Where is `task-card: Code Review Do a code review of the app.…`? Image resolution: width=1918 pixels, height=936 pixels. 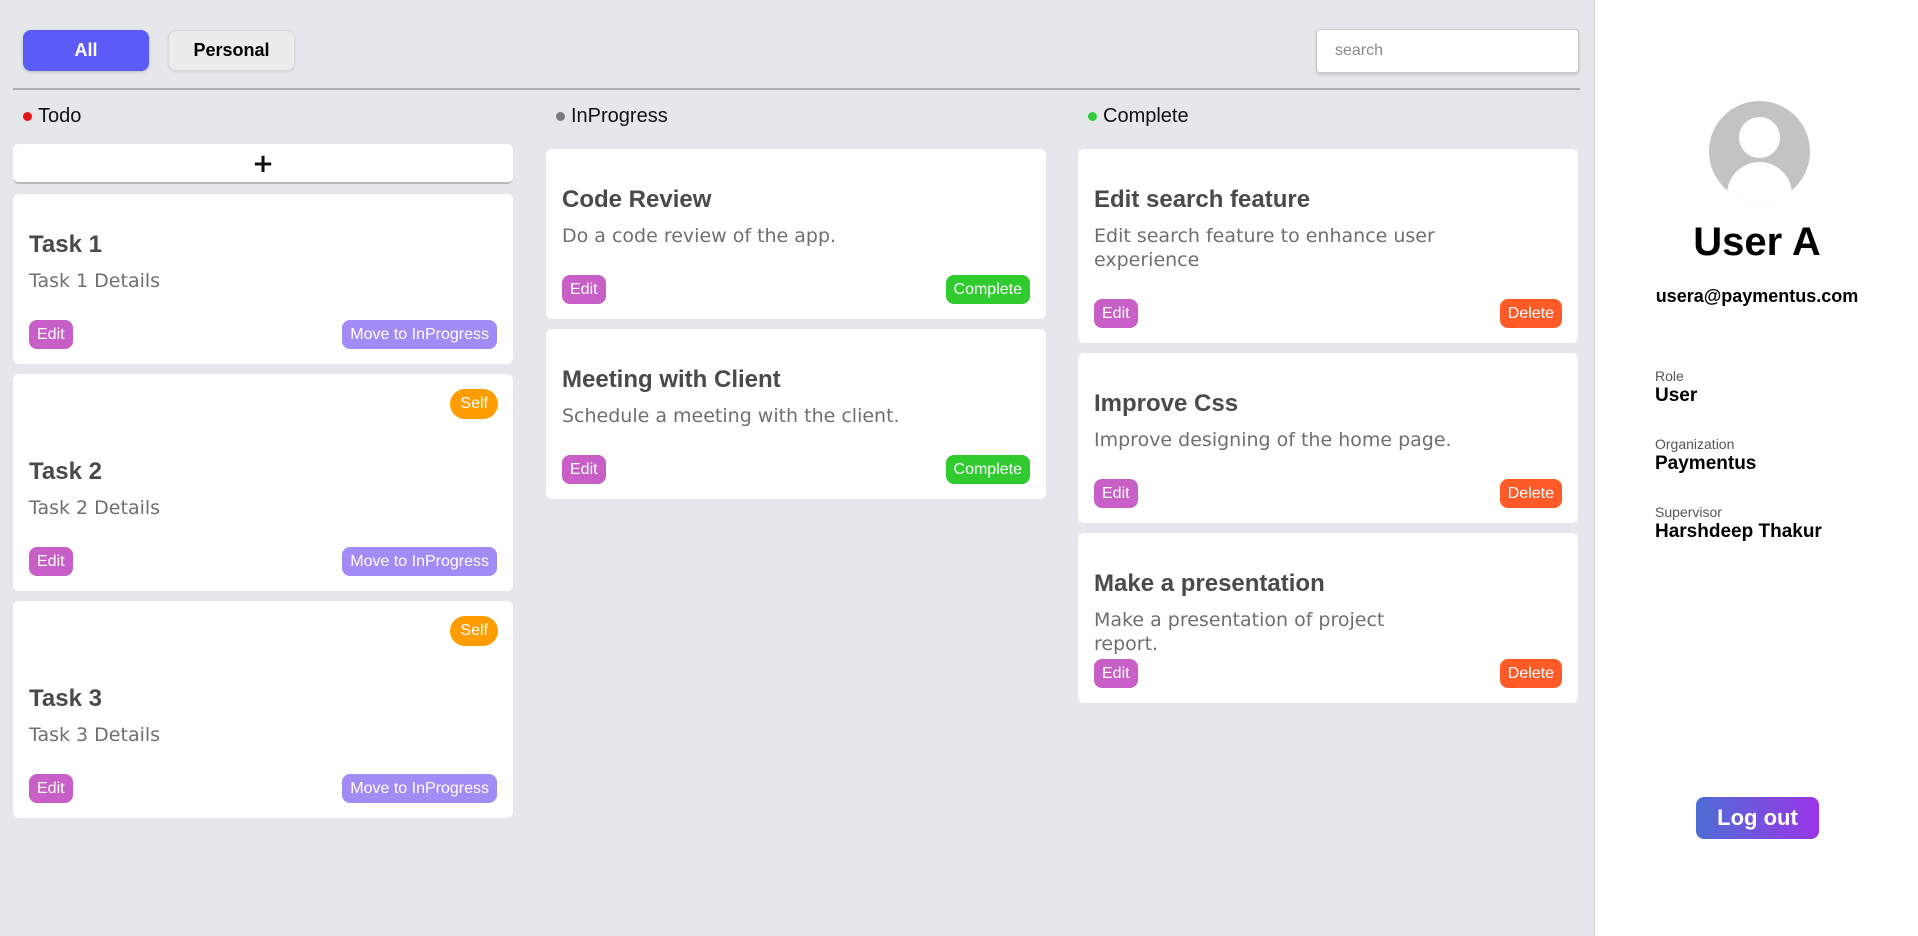
task-card: Code Review Do a code review of the app.… is located at coordinates (796, 234).